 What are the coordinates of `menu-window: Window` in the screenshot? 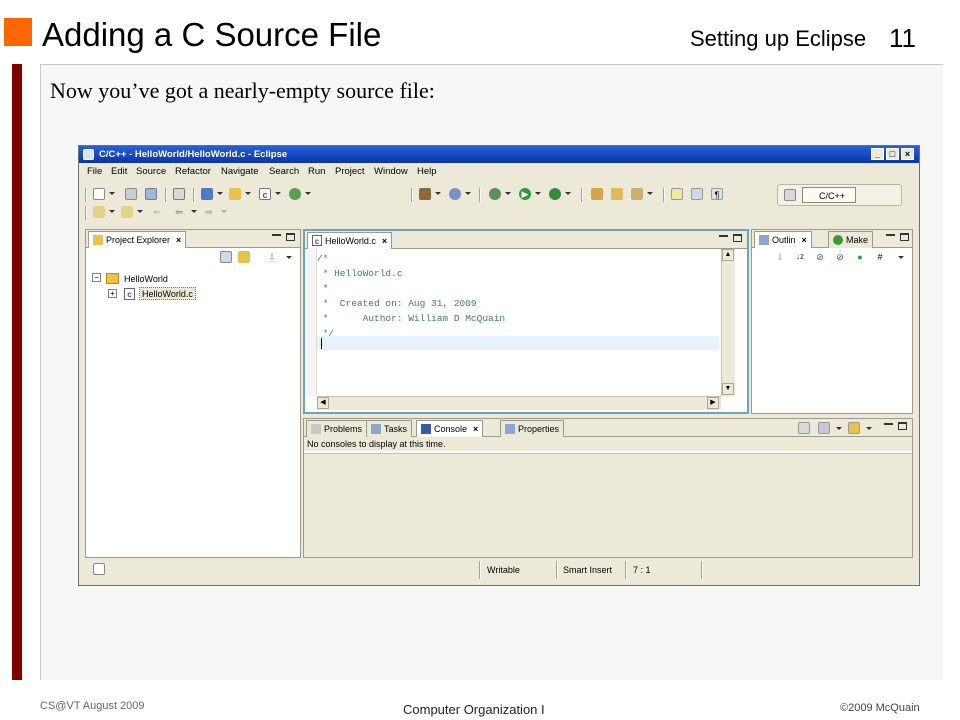 It's located at (391, 171).